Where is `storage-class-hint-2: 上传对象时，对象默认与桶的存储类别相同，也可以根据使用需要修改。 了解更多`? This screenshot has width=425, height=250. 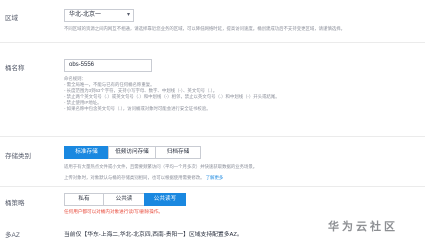
storage-class-hint-2: 上传对象时，对象默认与桶的存储类别相同，也可以根据使用需要修改。 了解更多 is located at coordinates (143, 178).